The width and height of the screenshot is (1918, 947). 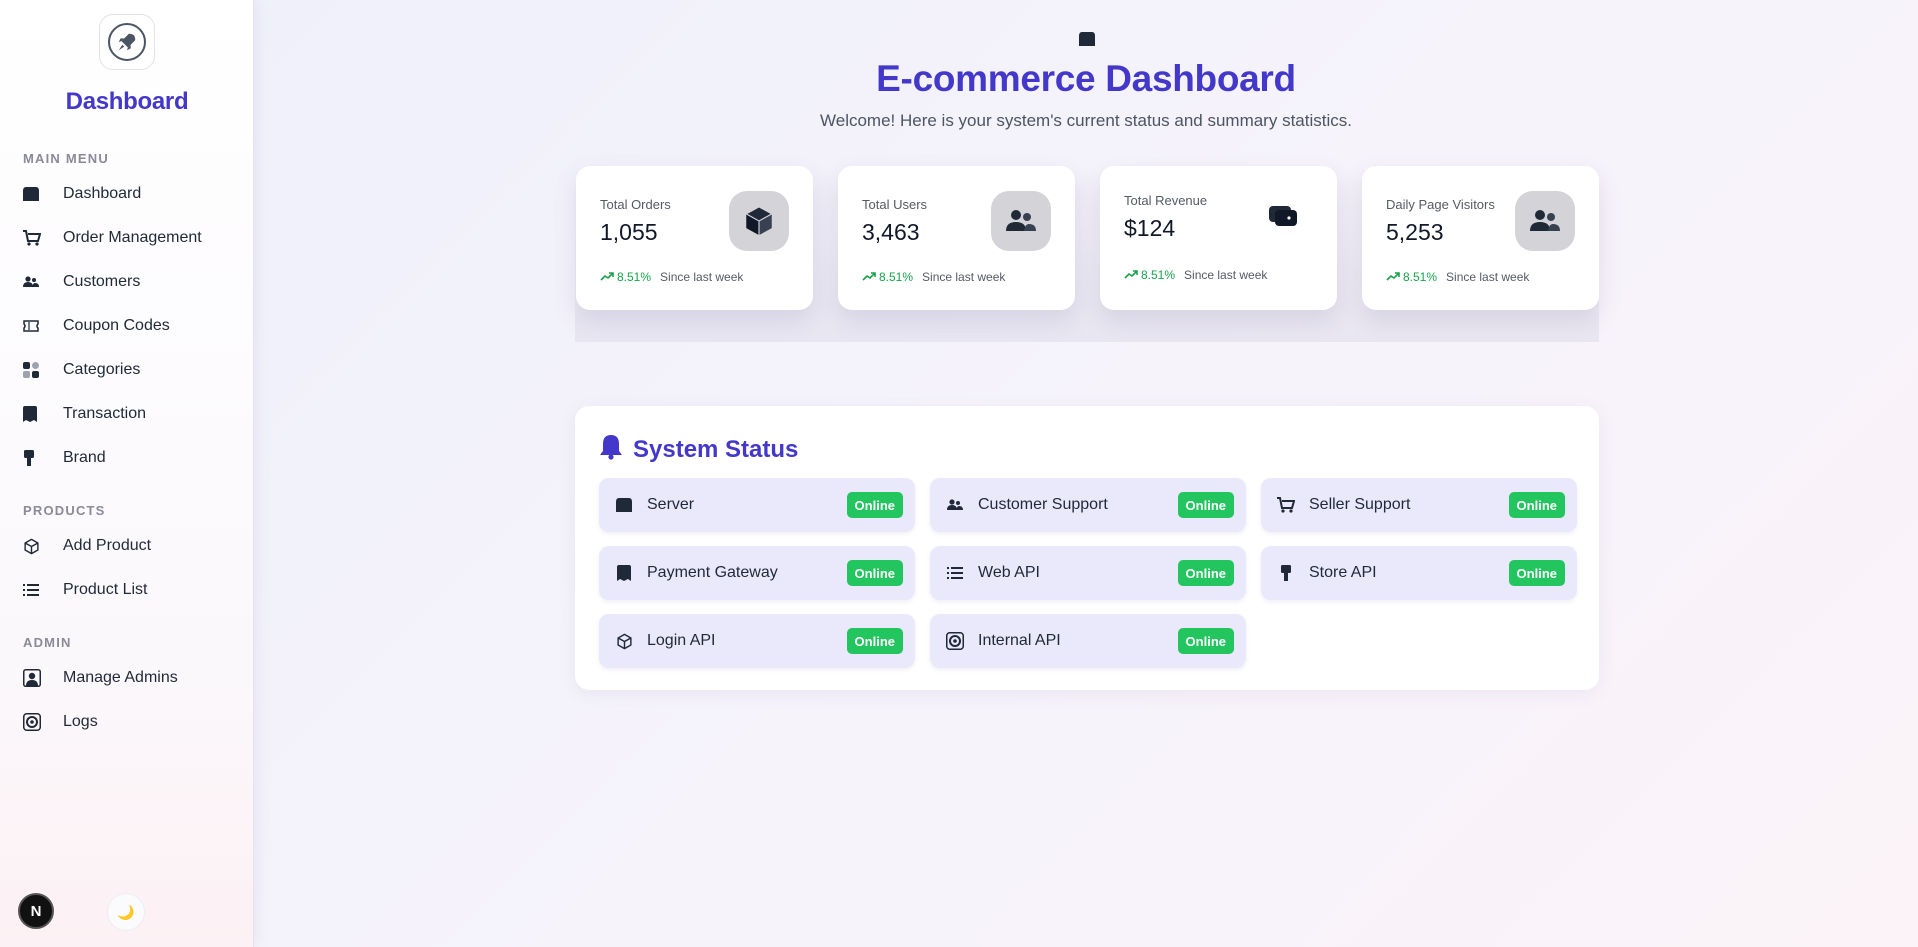 What do you see at coordinates (128, 458) in the screenshot?
I see `sidebar-item-brand: Brand` at bounding box center [128, 458].